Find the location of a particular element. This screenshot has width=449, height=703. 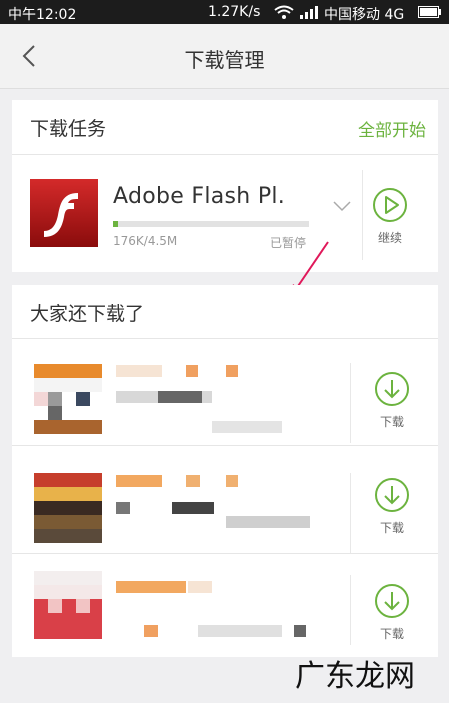

download-progress-bar is located at coordinates (211, 224).